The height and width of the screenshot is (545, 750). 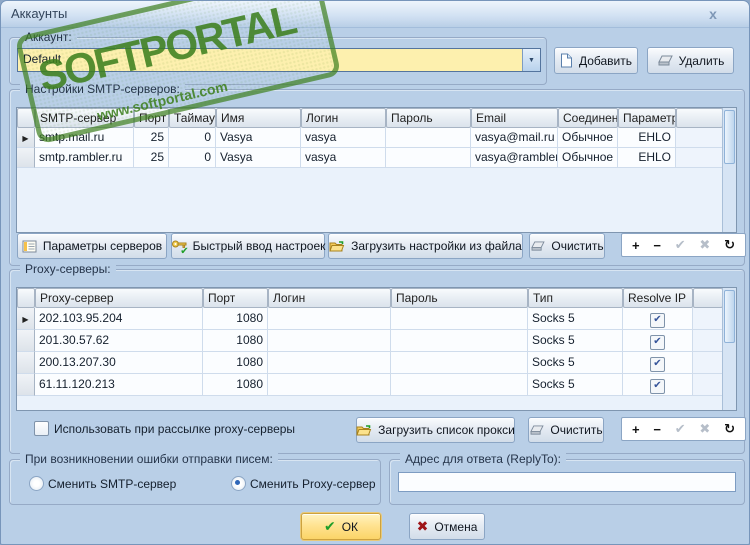 What do you see at coordinates (446, 430) in the screenshot?
I see `load-proxy-list-label: Загрузить список прокси` at bounding box center [446, 430].